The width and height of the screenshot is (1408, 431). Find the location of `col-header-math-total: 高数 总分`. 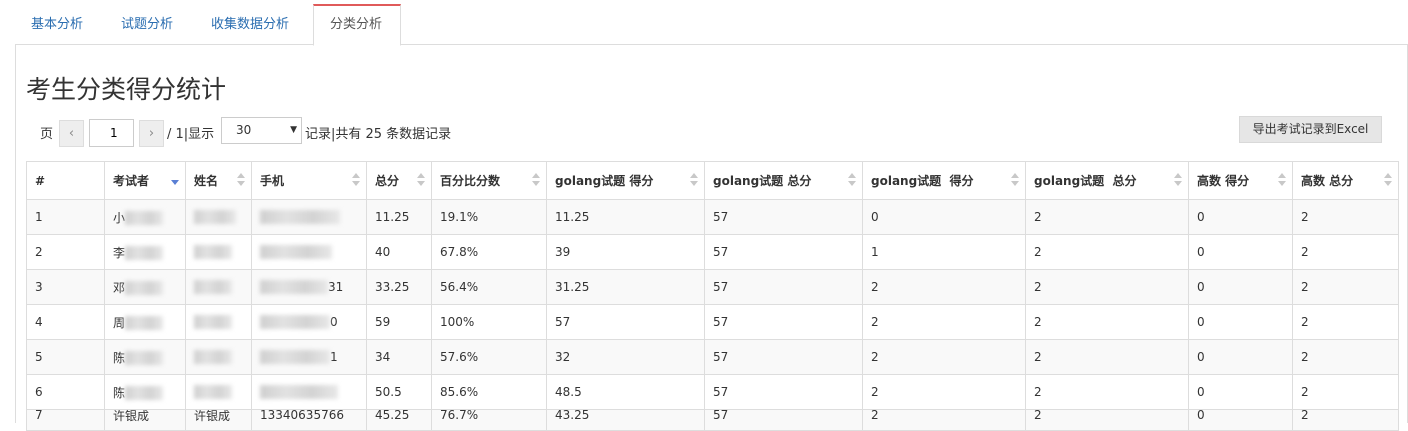

col-header-math-total: 高数 总分 is located at coordinates (1345, 180).